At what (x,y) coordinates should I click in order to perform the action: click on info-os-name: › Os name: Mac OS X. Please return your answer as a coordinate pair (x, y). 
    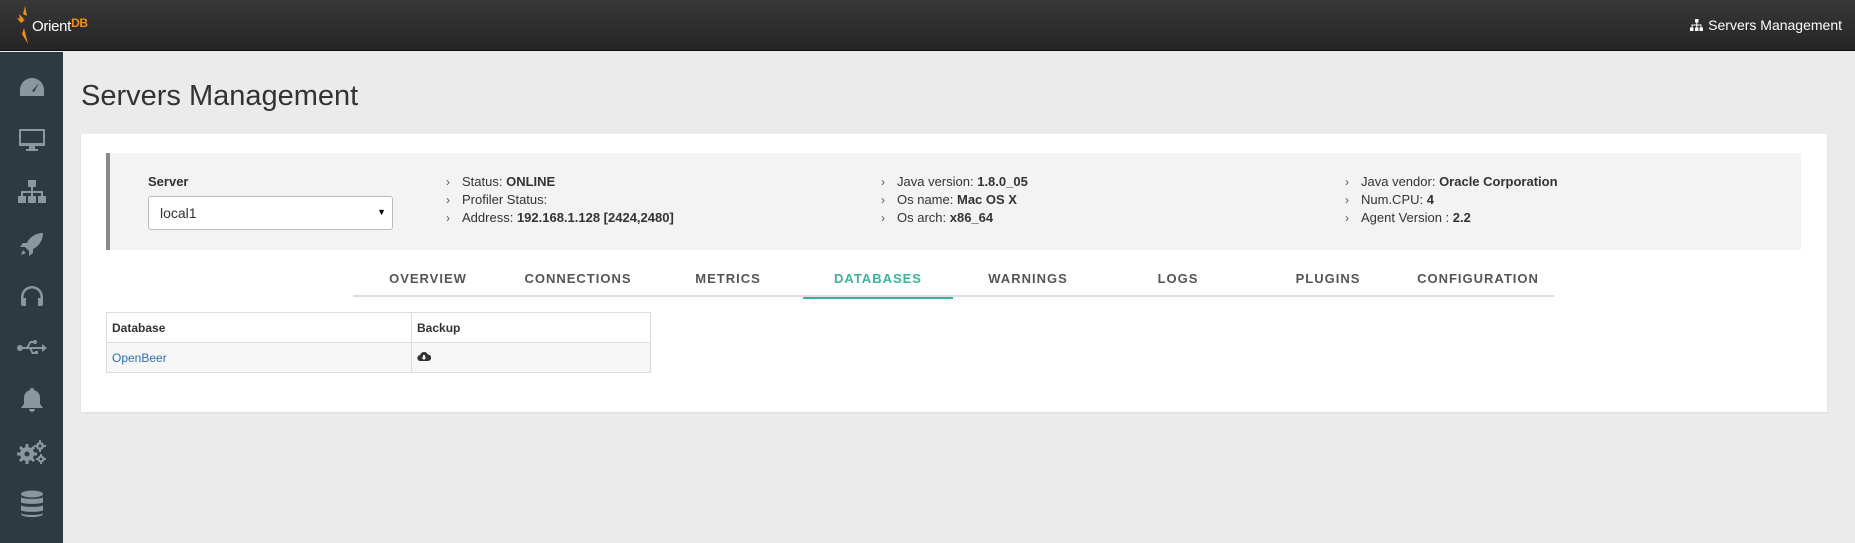
    Looking at the image, I should click on (949, 199).